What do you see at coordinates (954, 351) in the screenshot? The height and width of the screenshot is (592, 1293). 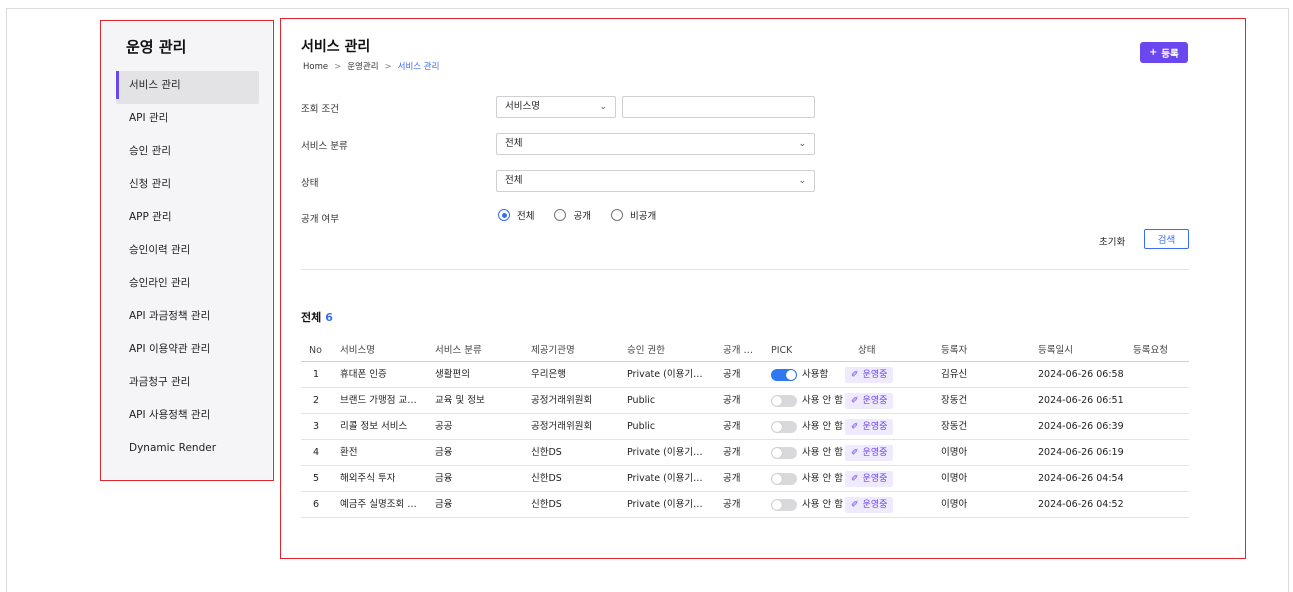 I see `column-header: 등록자` at bounding box center [954, 351].